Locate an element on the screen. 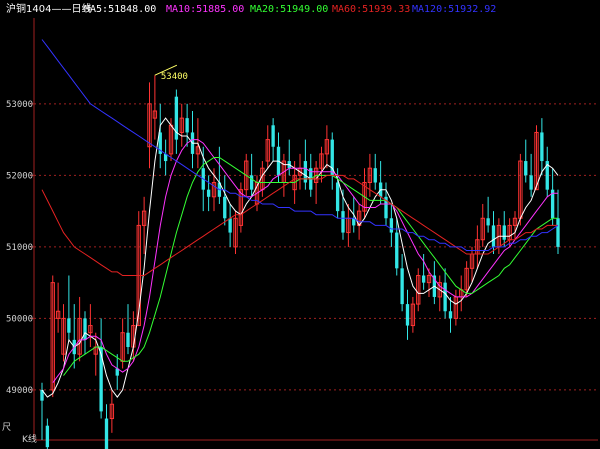 The image size is (600, 449). y-tick-label-52000: 52000 is located at coordinates (19, 176).